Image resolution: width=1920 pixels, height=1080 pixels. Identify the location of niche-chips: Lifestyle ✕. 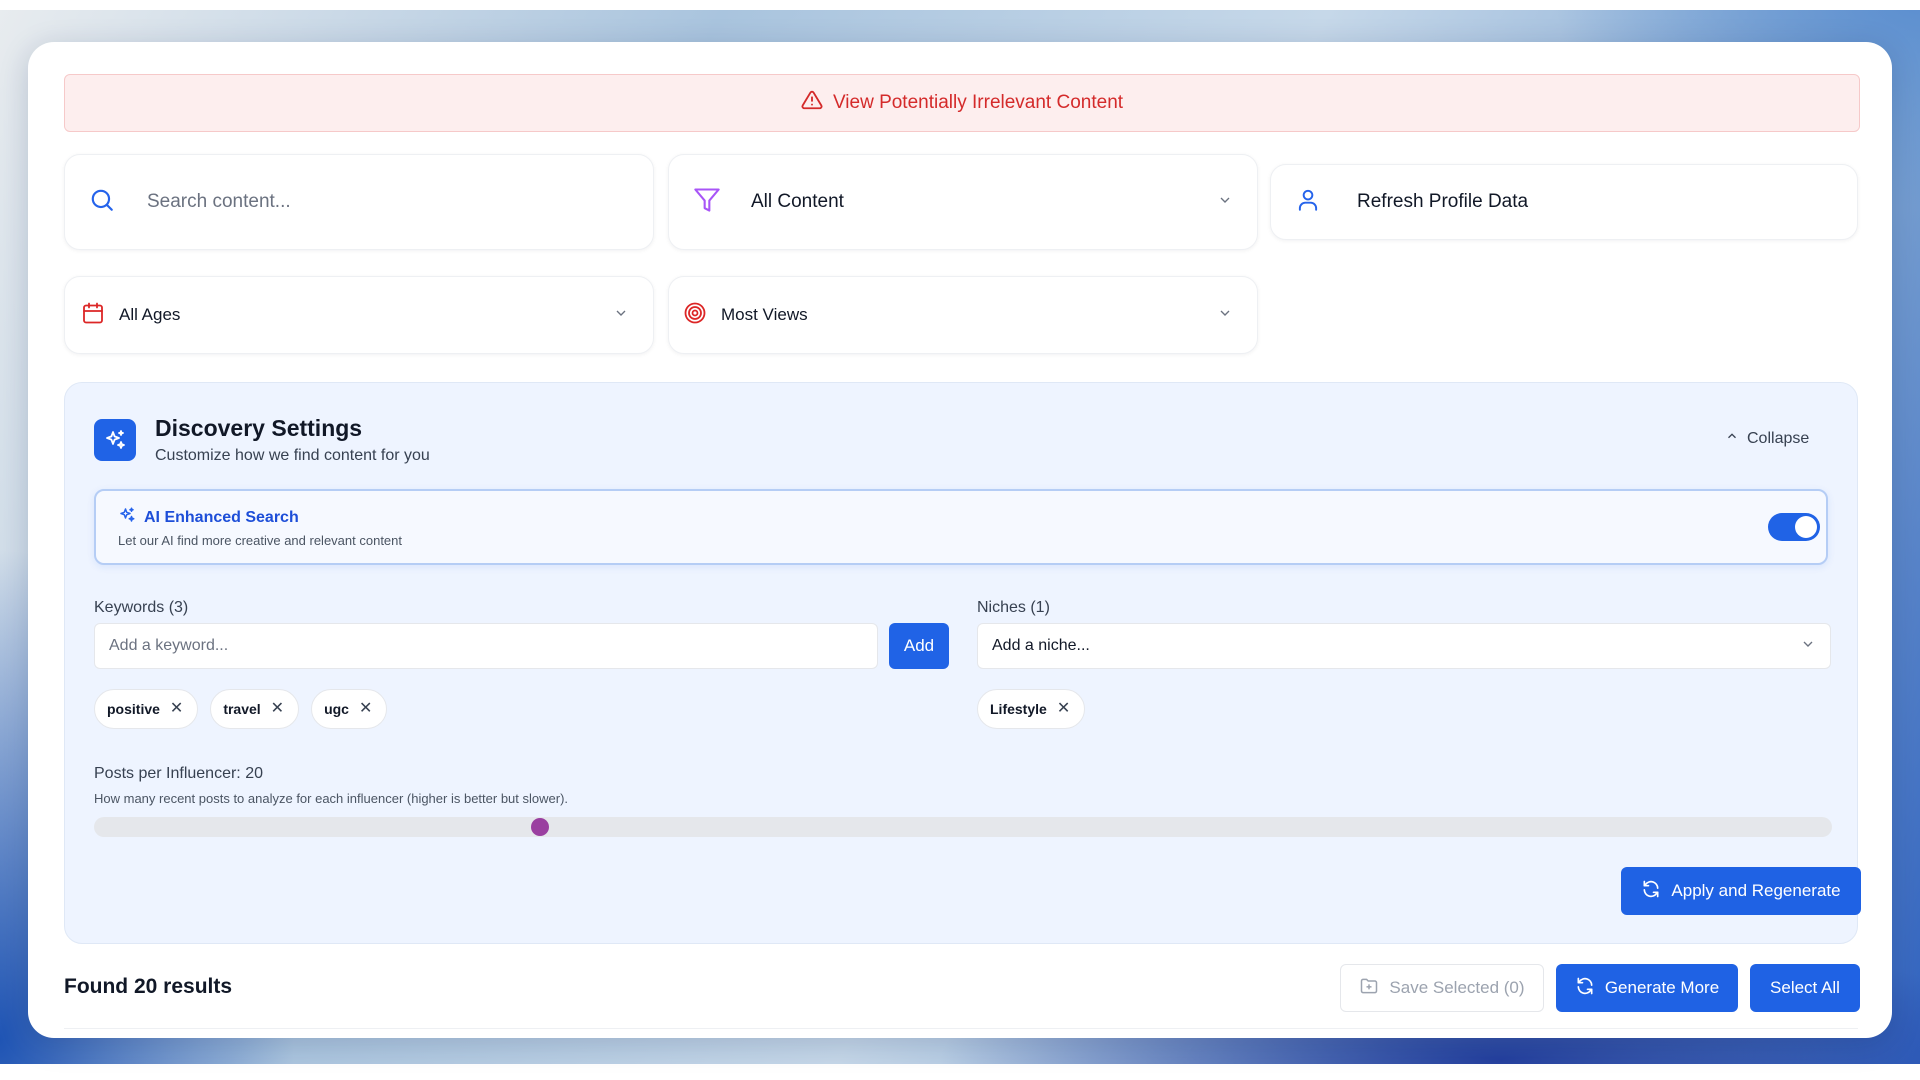
(1031, 709).